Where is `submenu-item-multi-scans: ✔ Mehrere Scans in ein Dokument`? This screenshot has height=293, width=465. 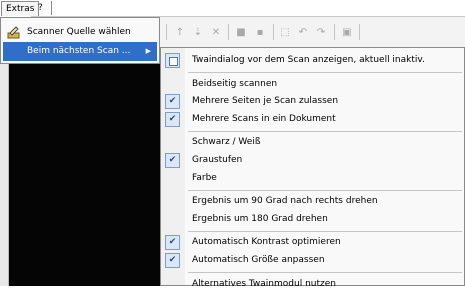
submenu-item-multi-scans: ✔ Mehrere Scans in ein Dokument is located at coordinates (312, 119).